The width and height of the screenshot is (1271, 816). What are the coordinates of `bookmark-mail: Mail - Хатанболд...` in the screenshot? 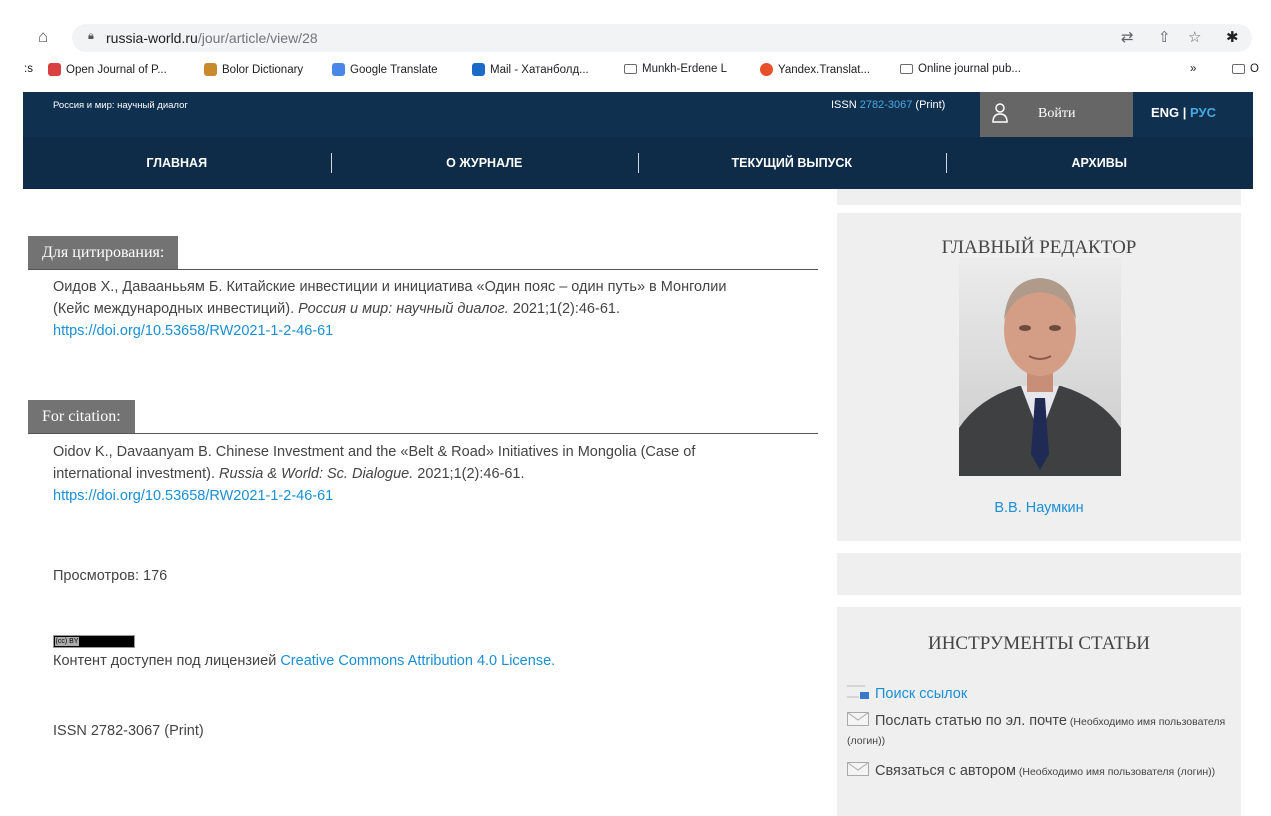 It's located at (530, 69).